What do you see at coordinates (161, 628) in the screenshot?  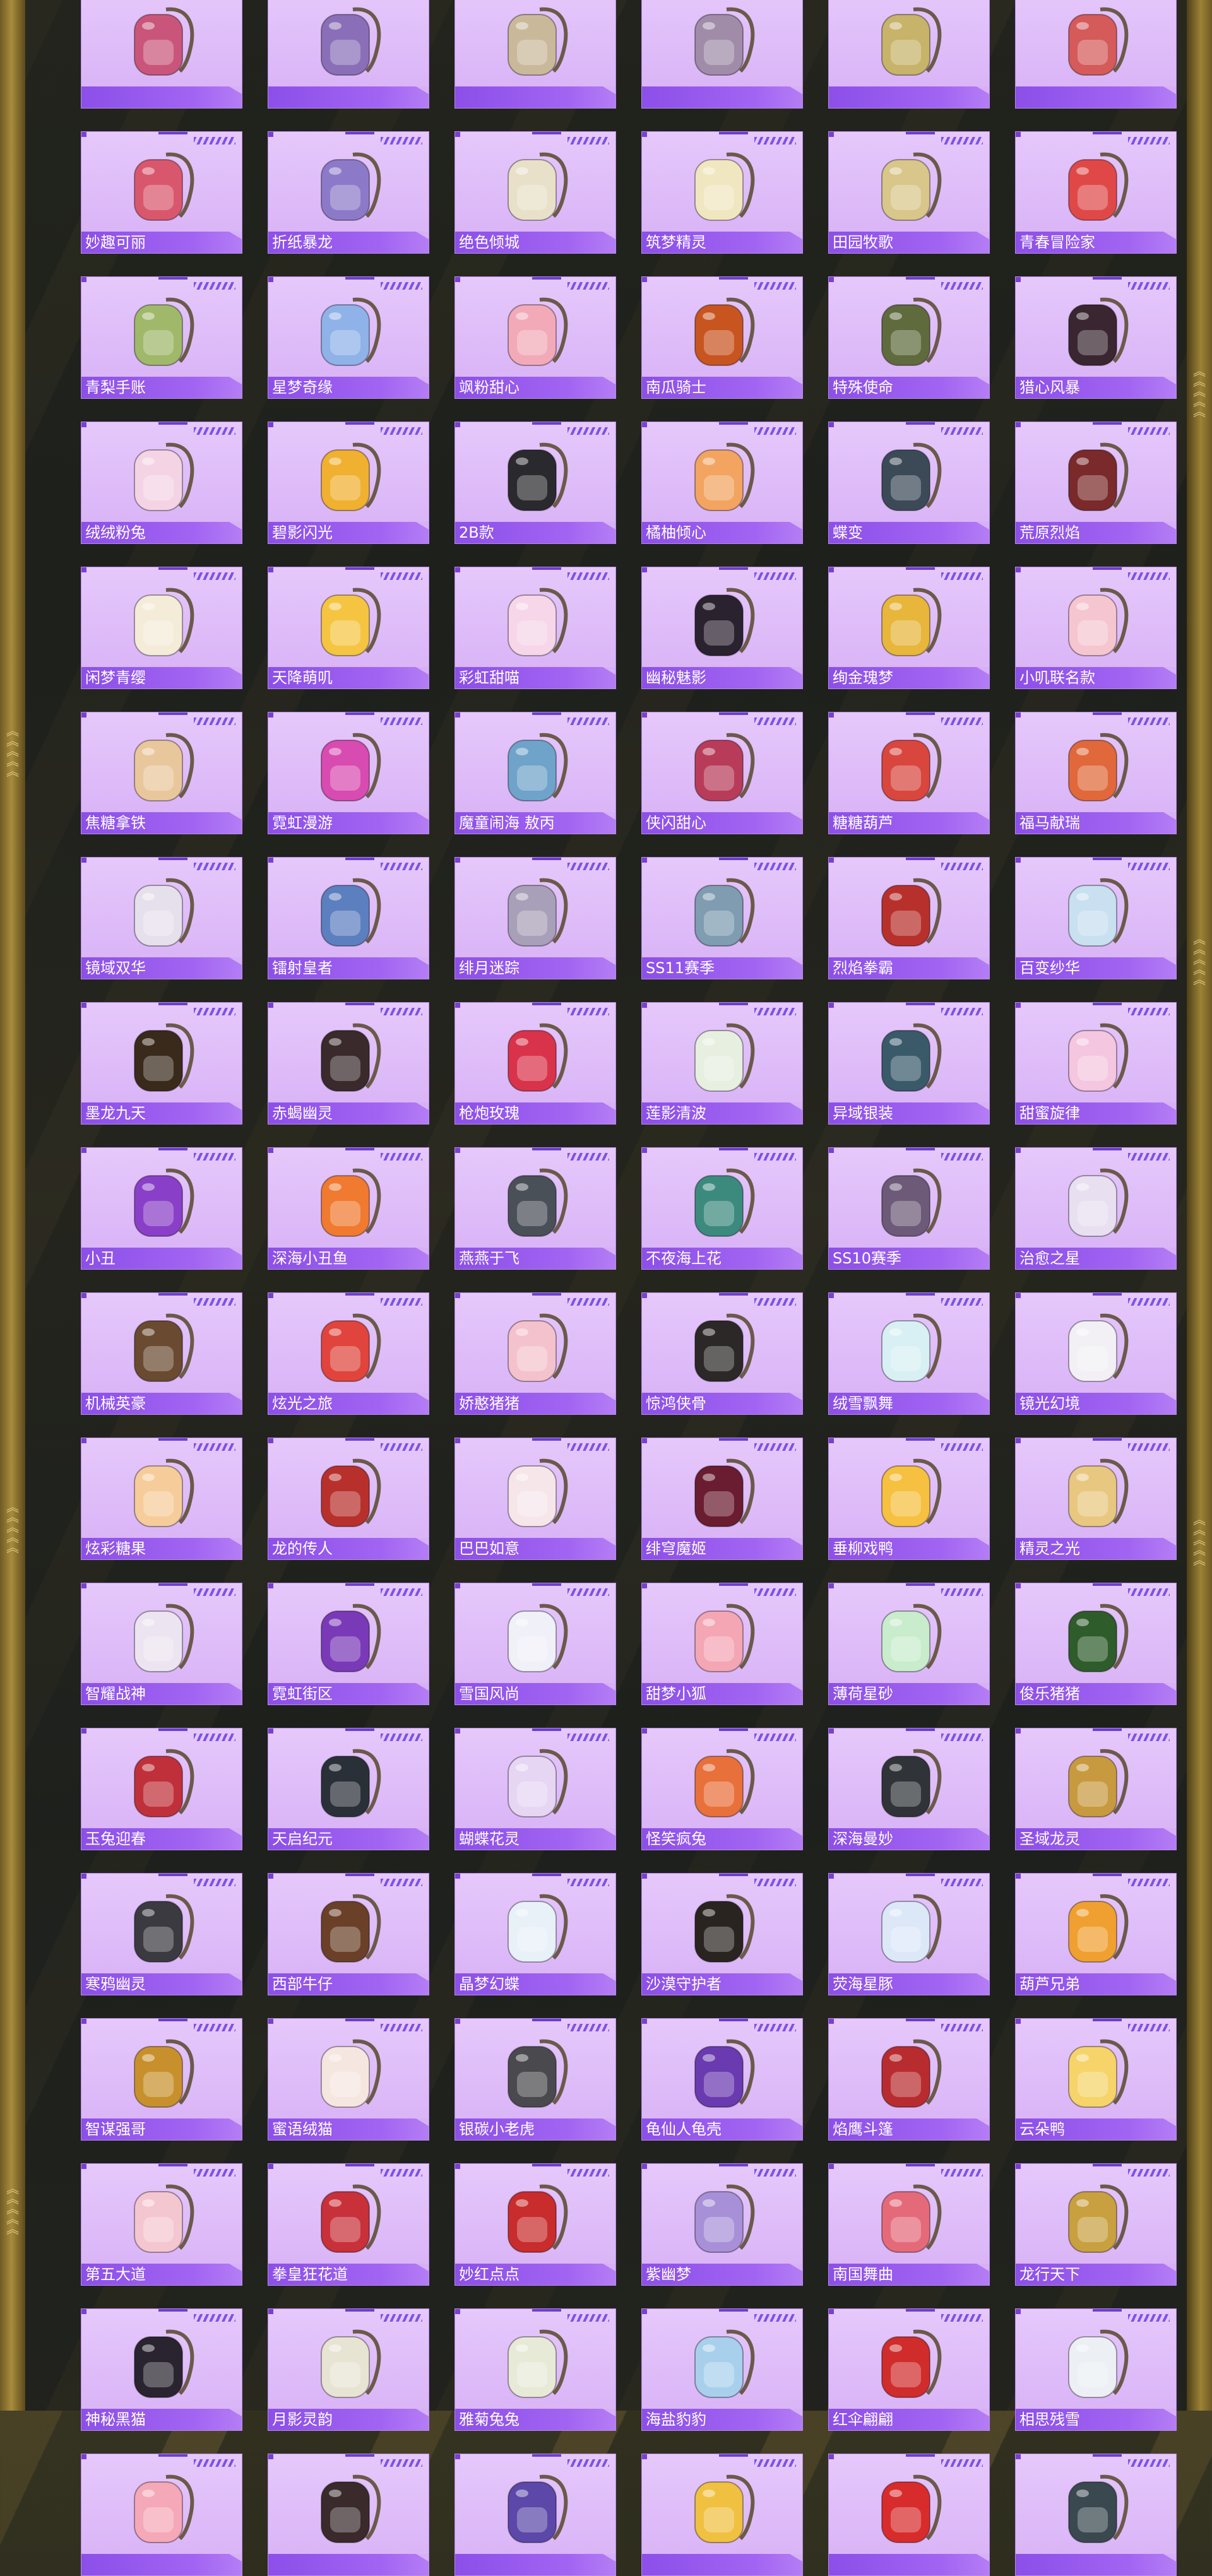 I see `backpack-card: 闲梦青缨` at bounding box center [161, 628].